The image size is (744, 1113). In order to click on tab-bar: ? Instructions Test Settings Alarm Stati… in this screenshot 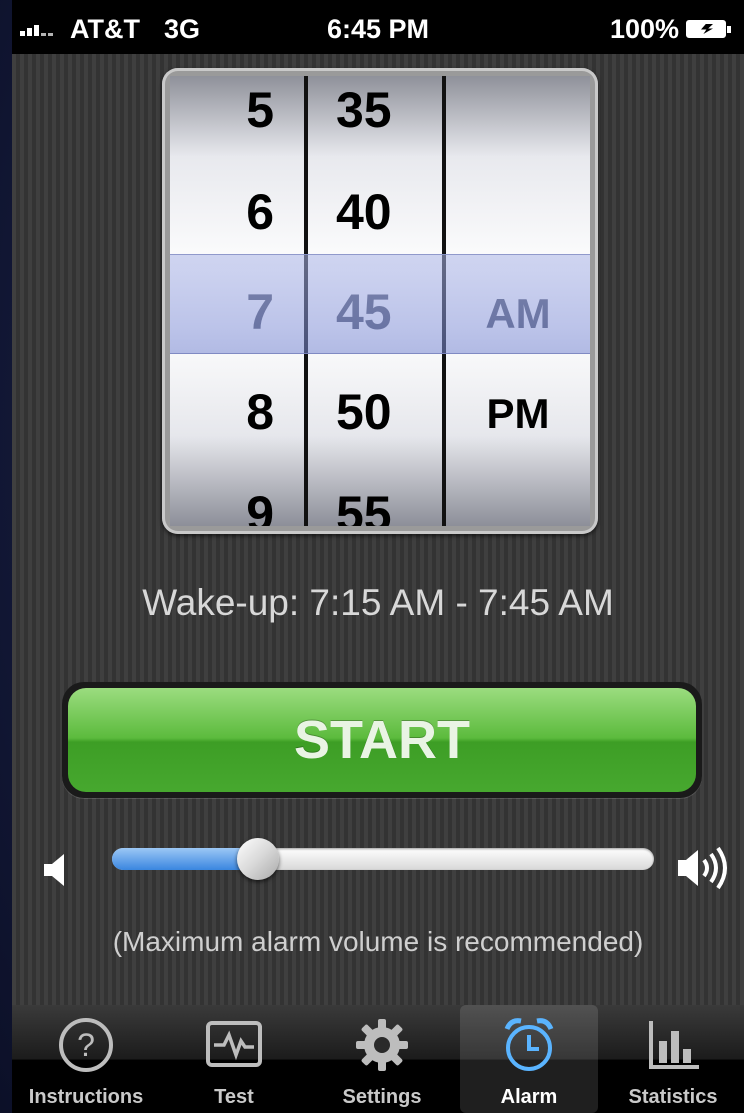, I will do `click(378, 1059)`.